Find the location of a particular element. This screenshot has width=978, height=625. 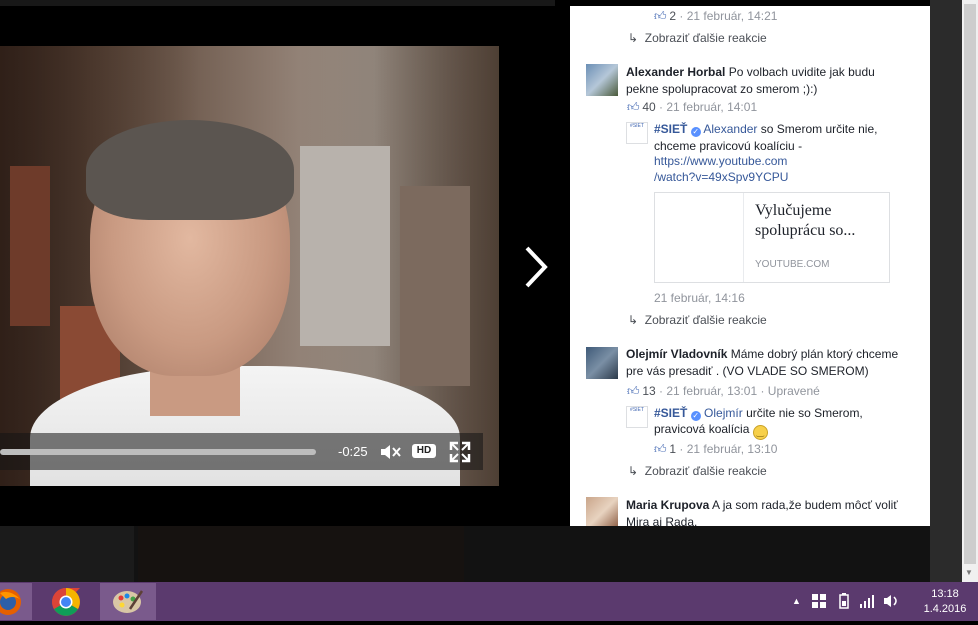

video-progress-bar is located at coordinates (158, 452).